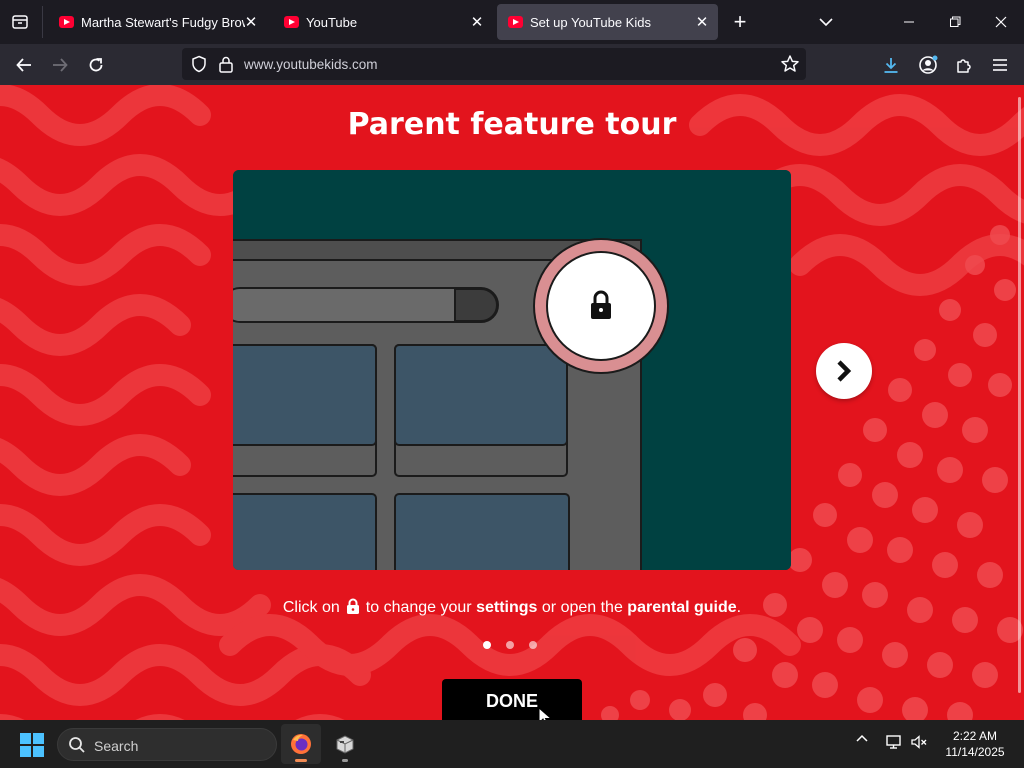 The width and height of the screenshot is (1024, 768). What do you see at coordinates (512, 744) in the screenshot?
I see `windows-taskbar: Search 2:22 AM 11/14/2025` at bounding box center [512, 744].